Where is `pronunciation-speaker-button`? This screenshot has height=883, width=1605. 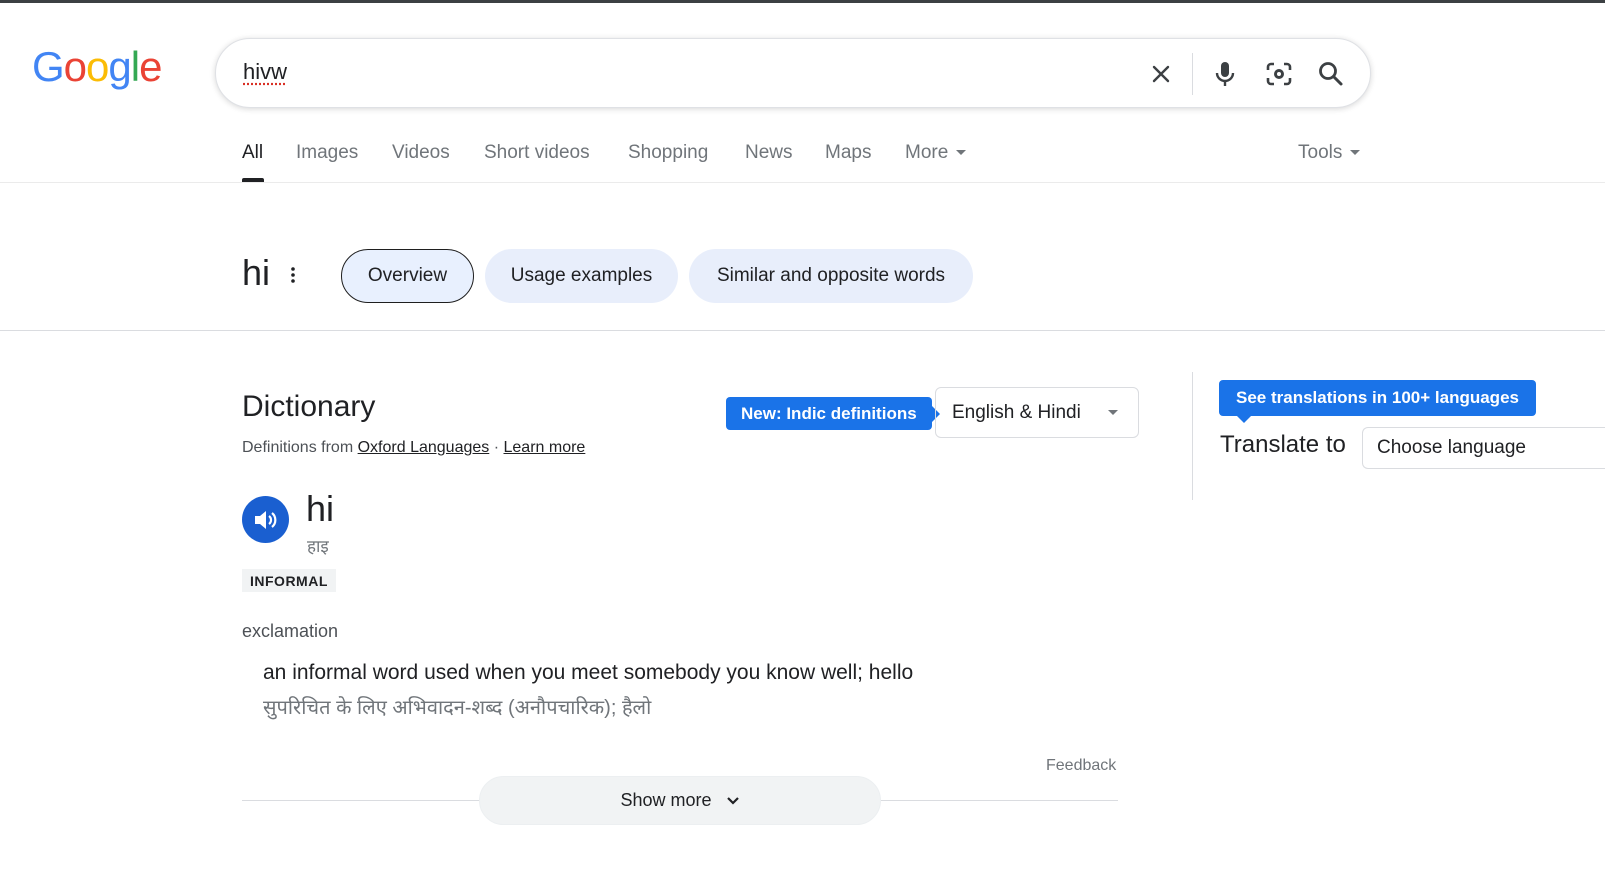
pronunciation-speaker-button is located at coordinates (265, 519).